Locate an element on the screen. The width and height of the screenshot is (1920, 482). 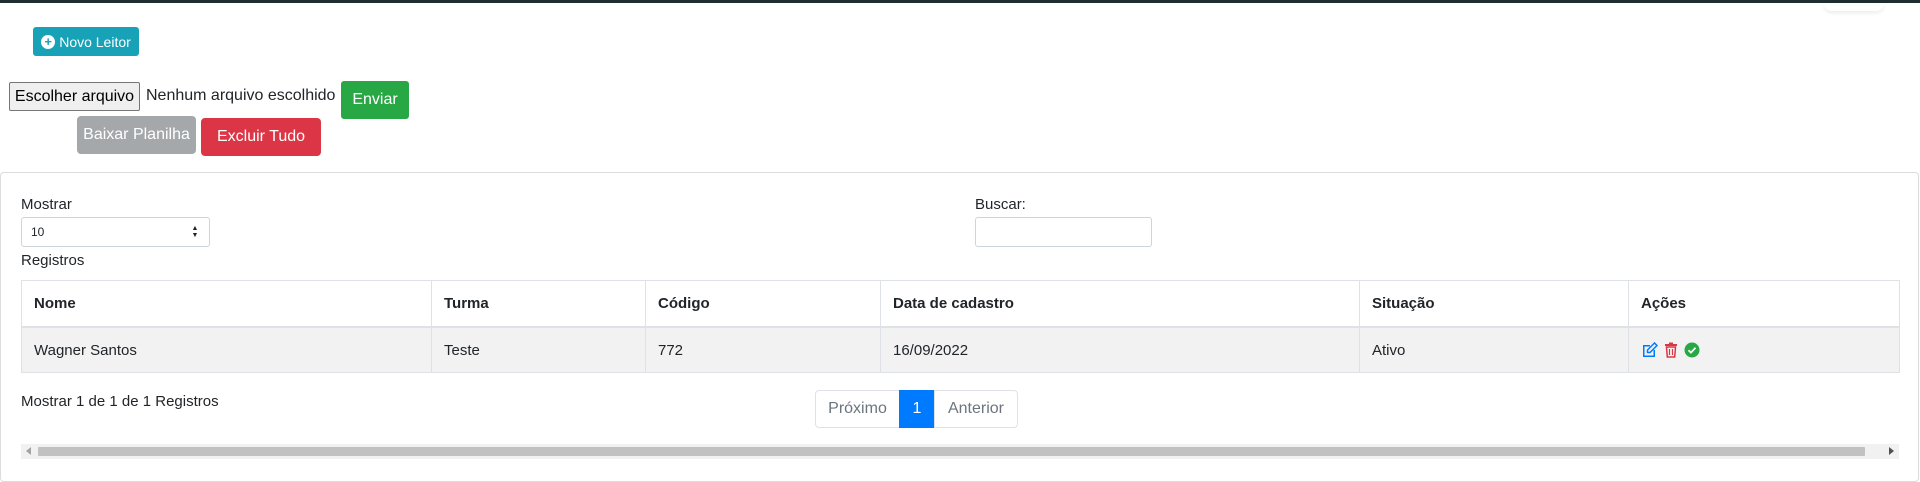
header-data-cadastro: Data de cadastro is located at coordinates (1120, 304).